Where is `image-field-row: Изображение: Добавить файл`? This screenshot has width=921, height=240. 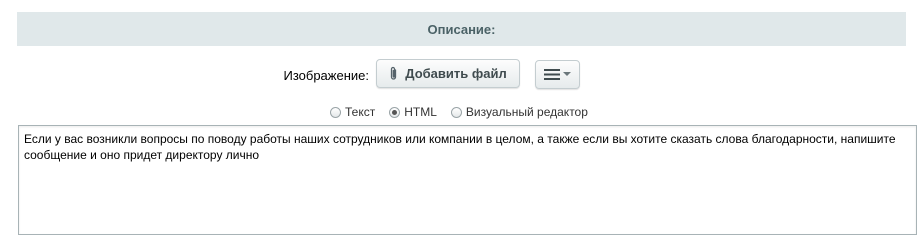 image-field-row: Изображение: Добавить файл is located at coordinates (460, 75).